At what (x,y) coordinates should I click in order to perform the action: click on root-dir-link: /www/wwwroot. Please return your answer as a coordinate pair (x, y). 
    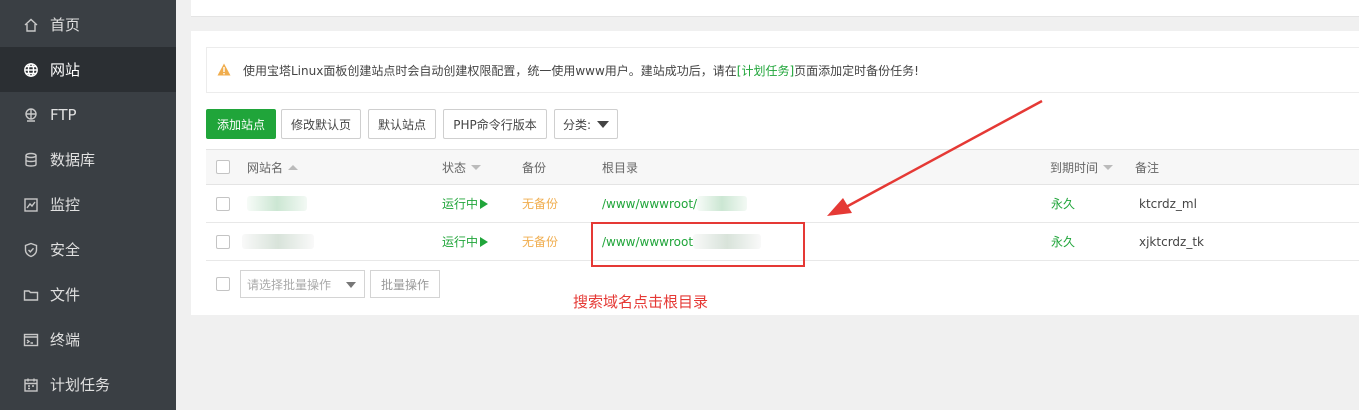
    Looking at the image, I should click on (682, 241).